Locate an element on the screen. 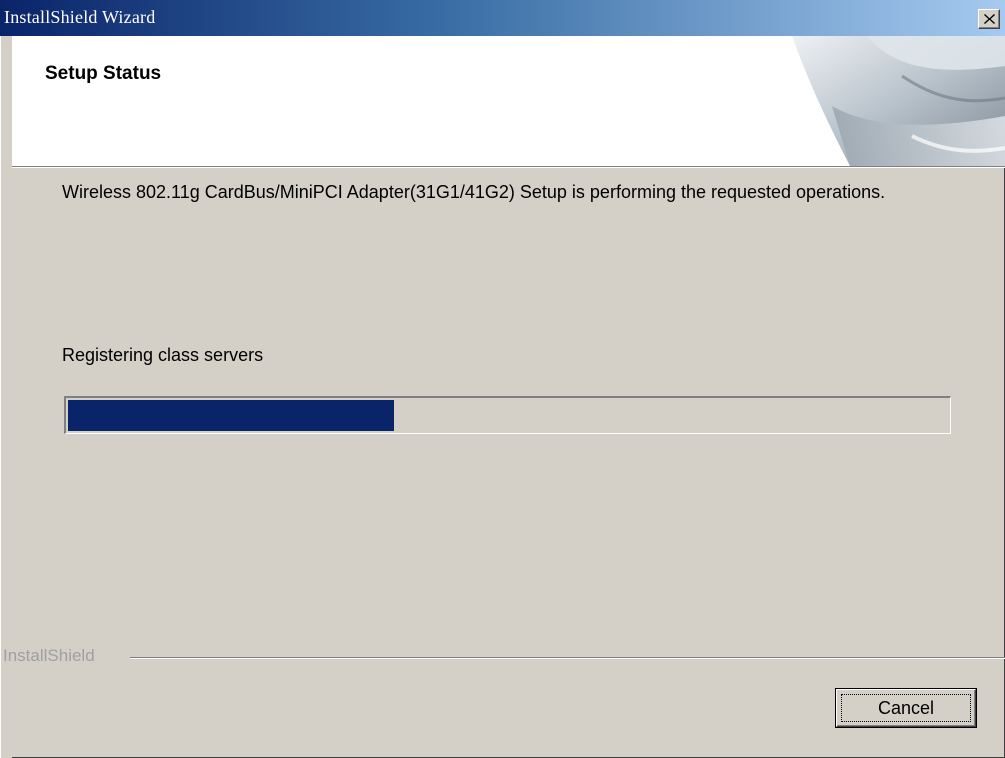 The width and height of the screenshot is (1005, 758). footer-divider-highlight is located at coordinates (567, 658).